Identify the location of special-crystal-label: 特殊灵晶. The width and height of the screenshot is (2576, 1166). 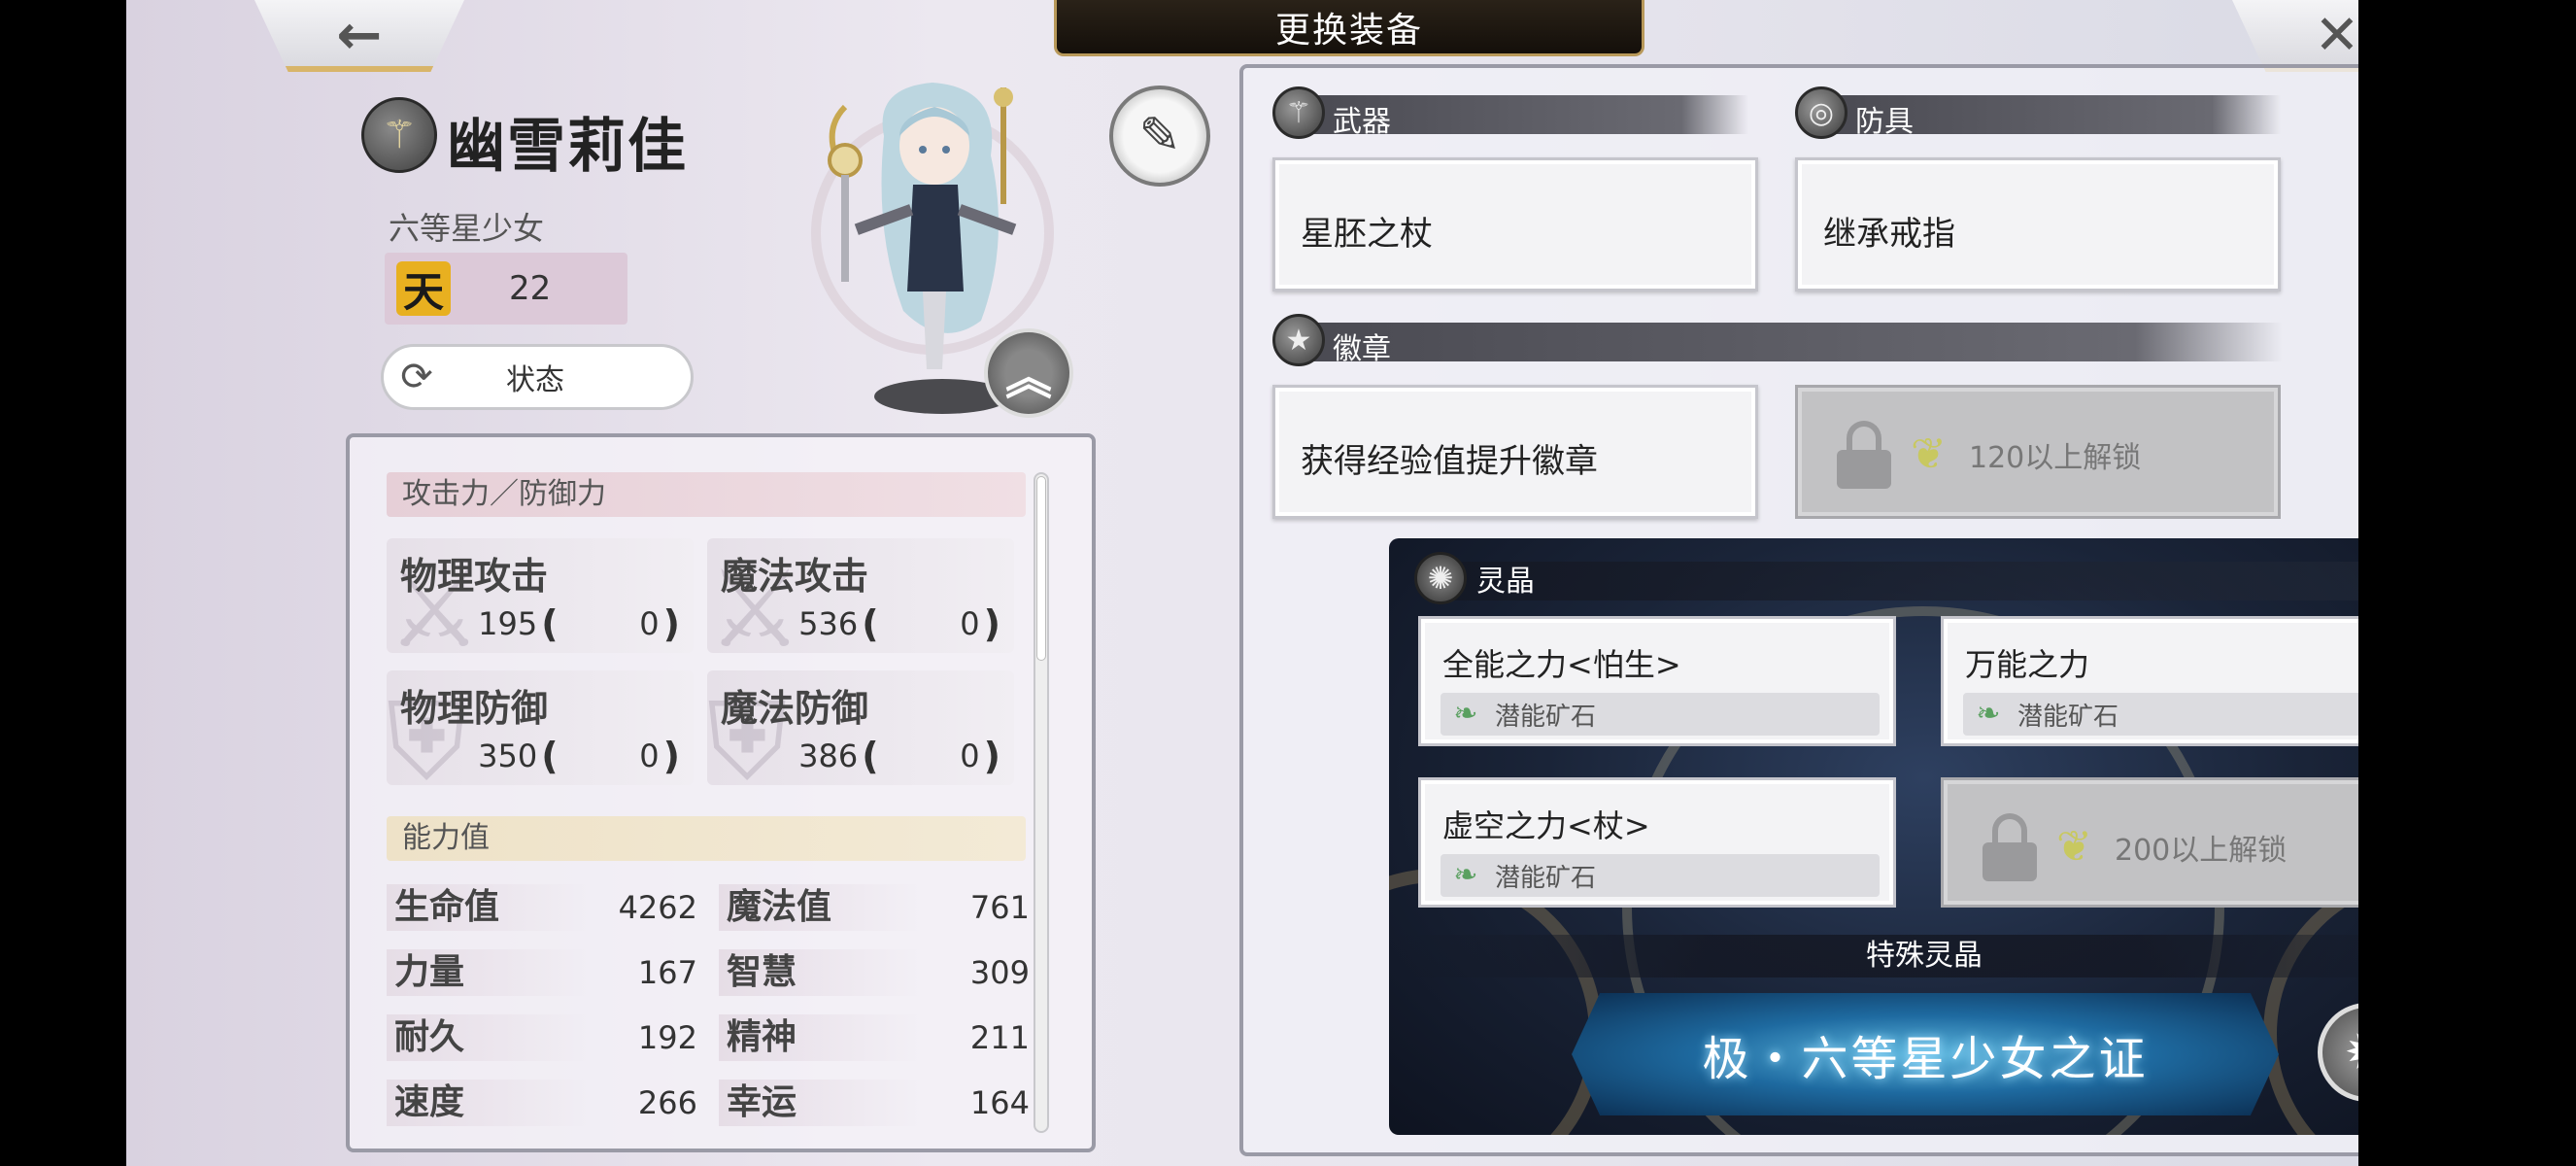
(1924, 956).